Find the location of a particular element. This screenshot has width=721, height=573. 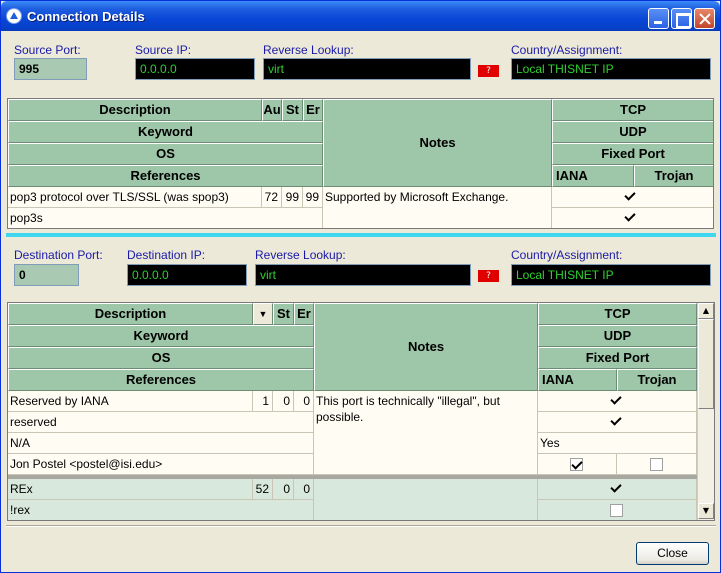

source-reverse-lookup-field: virt is located at coordinates (367, 69).